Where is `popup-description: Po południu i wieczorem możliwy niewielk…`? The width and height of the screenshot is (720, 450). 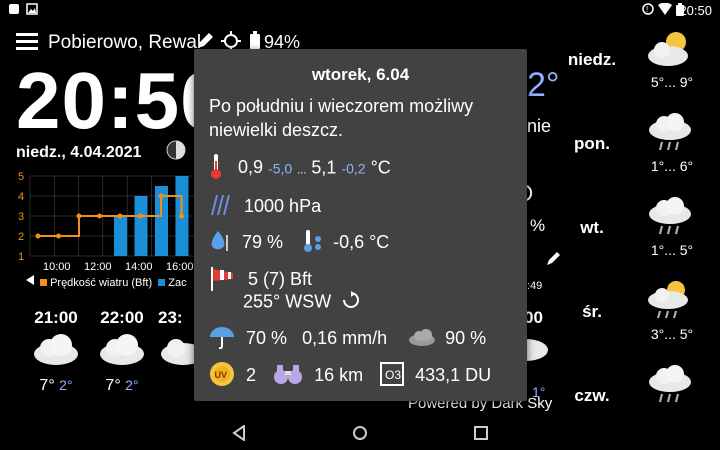 popup-description: Po południu i wieczorem możliwy niewielk… is located at coordinates (341, 118).